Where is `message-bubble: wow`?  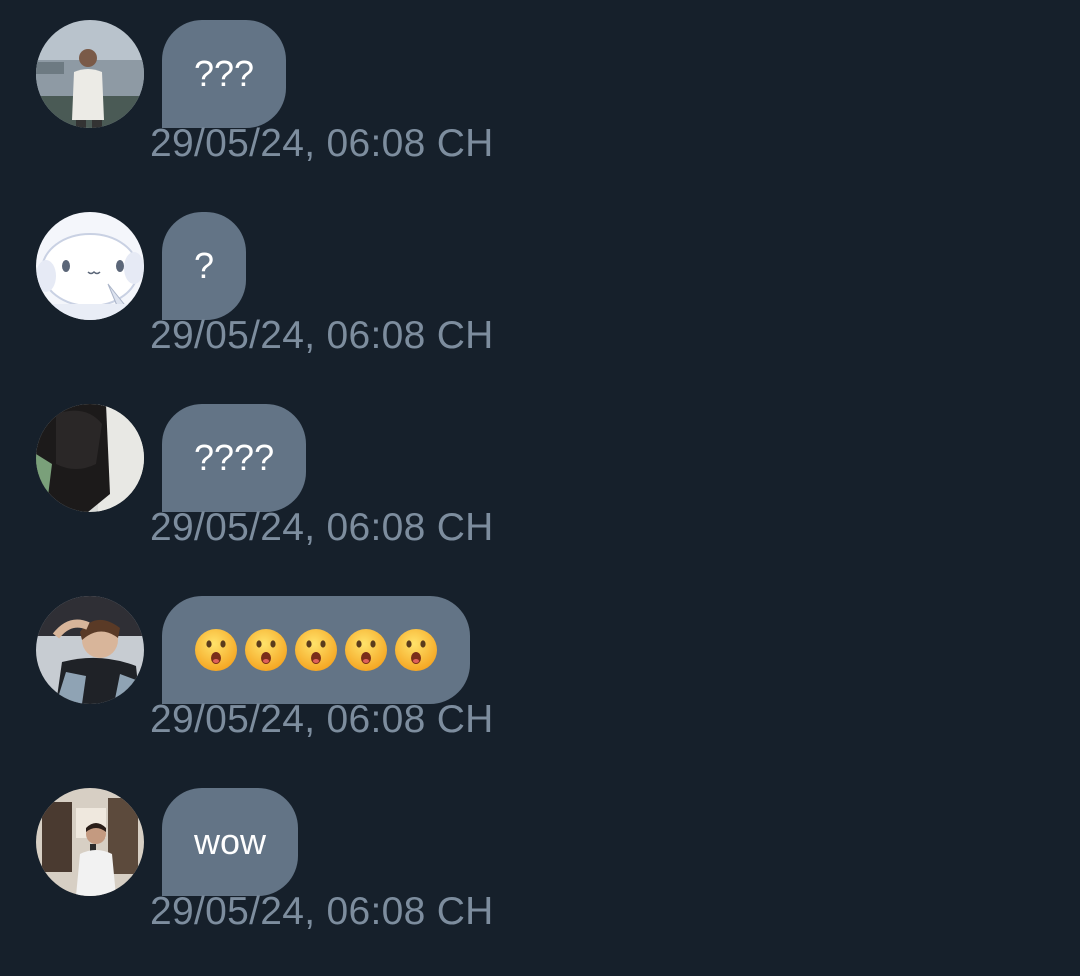
message-bubble: wow is located at coordinates (230, 842).